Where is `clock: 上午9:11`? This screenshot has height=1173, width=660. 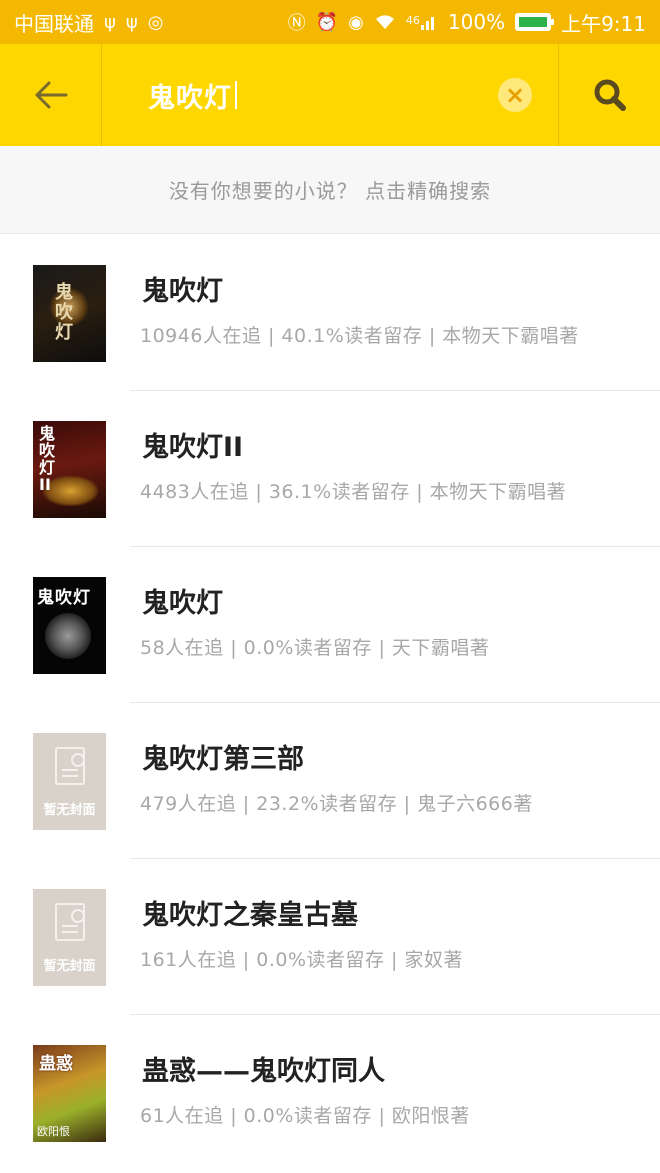
clock: 上午9:11 is located at coordinates (603, 23).